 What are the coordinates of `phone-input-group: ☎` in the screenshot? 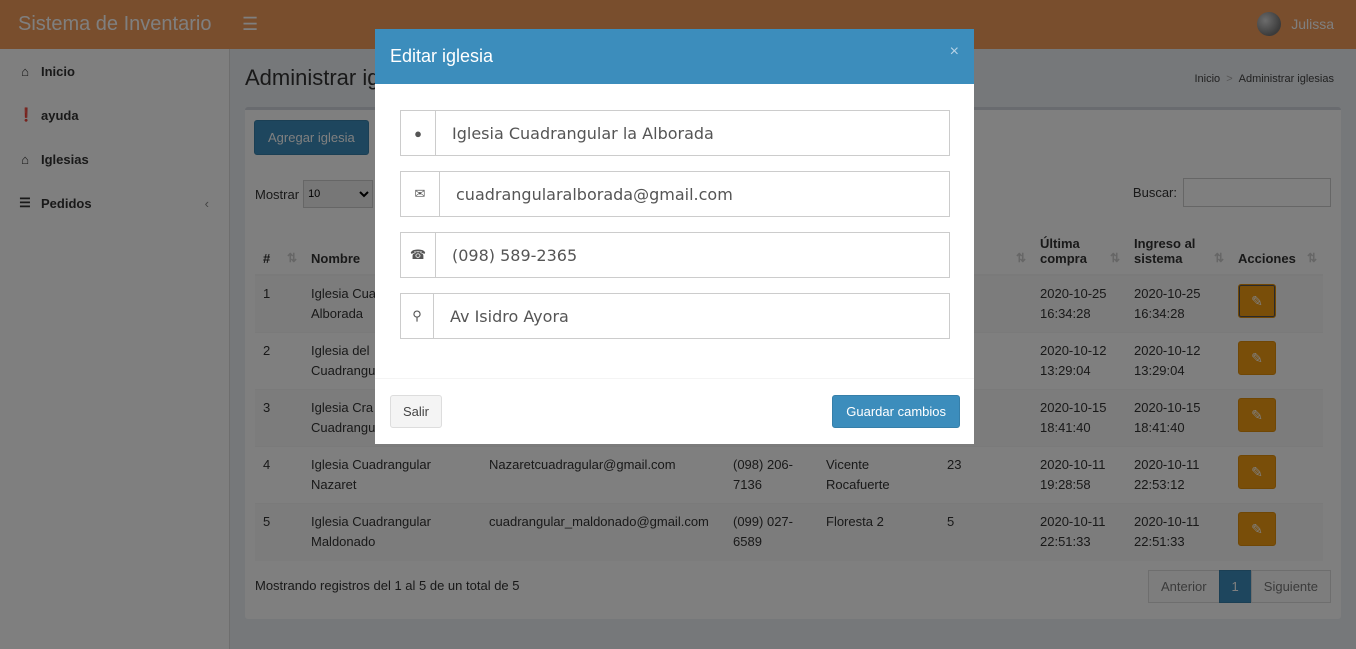 It's located at (675, 255).